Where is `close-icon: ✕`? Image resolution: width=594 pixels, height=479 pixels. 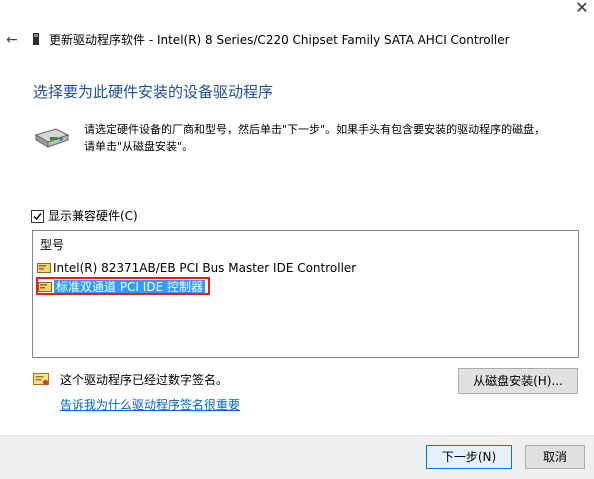 close-icon: ✕ is located at coordinates (582, 9).